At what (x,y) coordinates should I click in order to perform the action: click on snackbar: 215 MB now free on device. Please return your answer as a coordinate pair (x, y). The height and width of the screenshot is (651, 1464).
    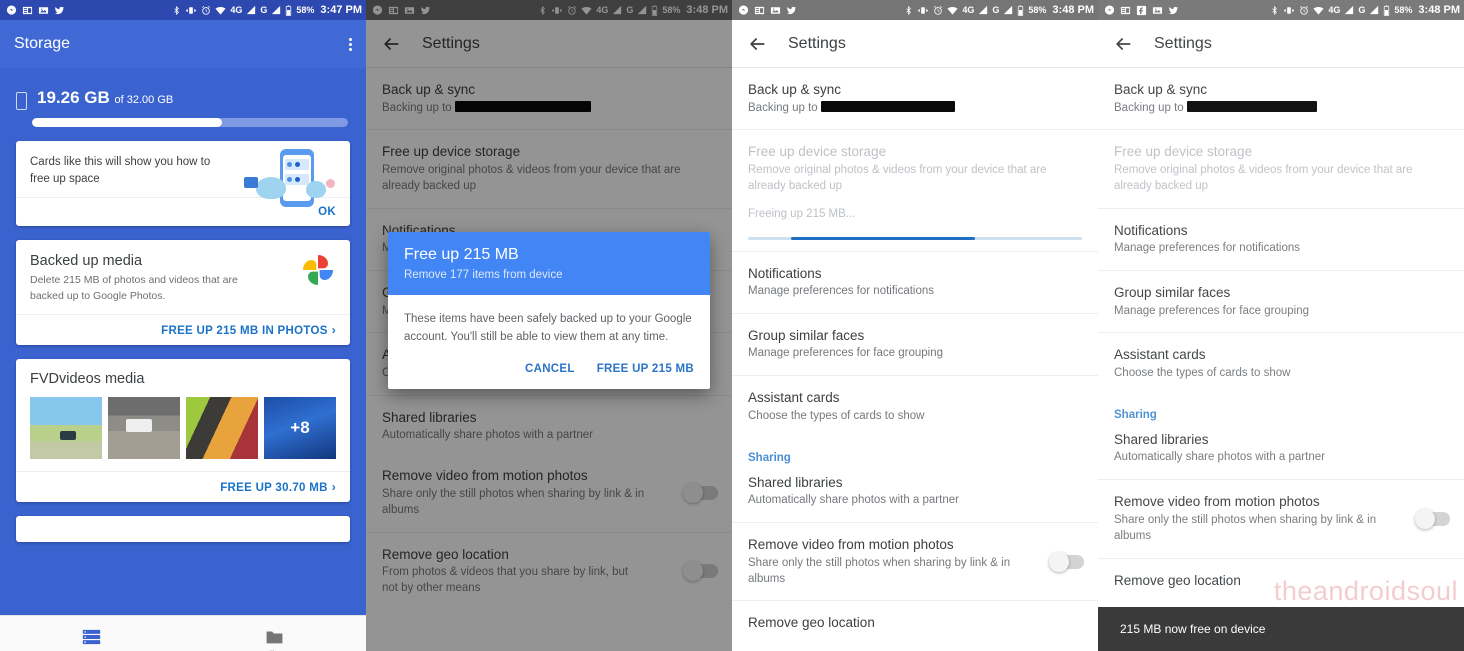
    Looking at the image, I should click on (1281, 629).